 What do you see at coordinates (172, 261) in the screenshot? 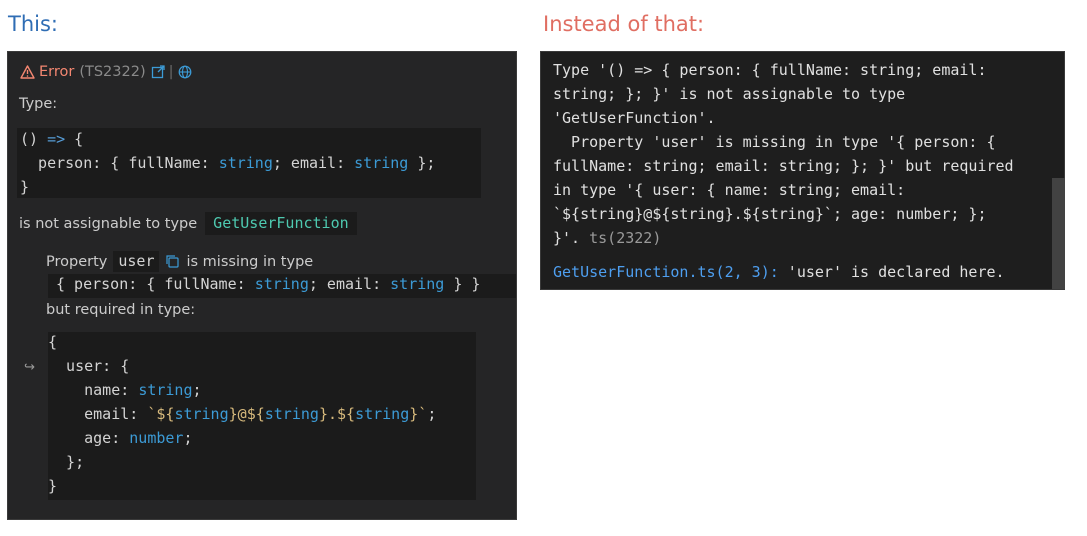
I see `go-to-definition-icon` at bounding box center [172, 261].